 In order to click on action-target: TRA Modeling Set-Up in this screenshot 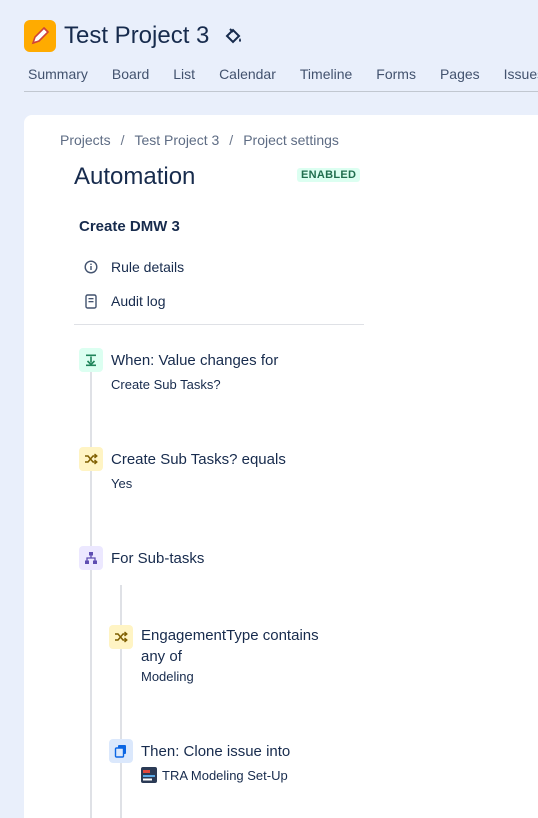, I will do `click(214, 775)`.